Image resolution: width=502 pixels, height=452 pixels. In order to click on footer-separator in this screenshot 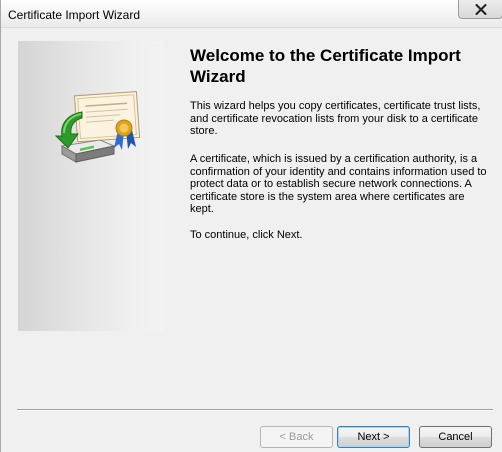, I will do `click(255, 410)`.